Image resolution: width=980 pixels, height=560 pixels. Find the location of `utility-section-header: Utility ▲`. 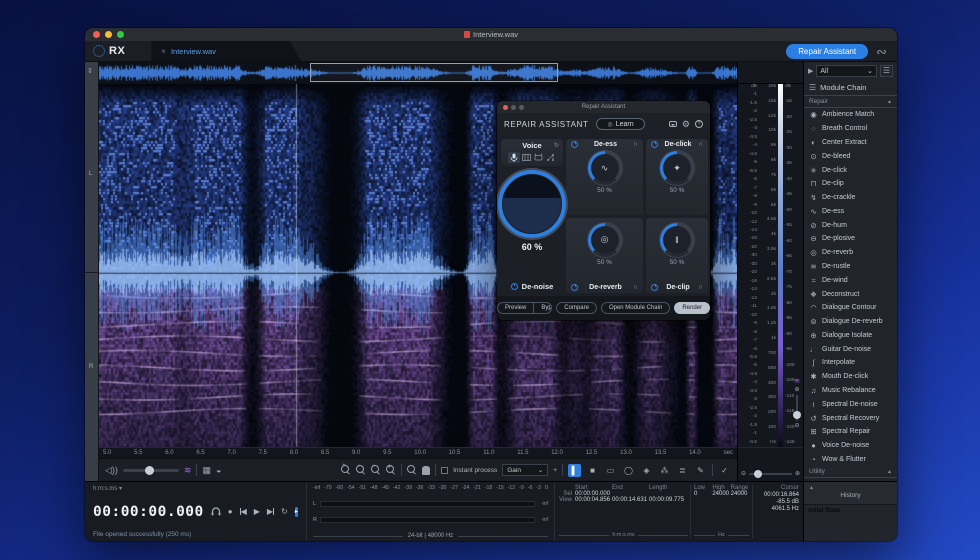

utility-section-header: Utility ▲ is located at coordinates (850, 472).